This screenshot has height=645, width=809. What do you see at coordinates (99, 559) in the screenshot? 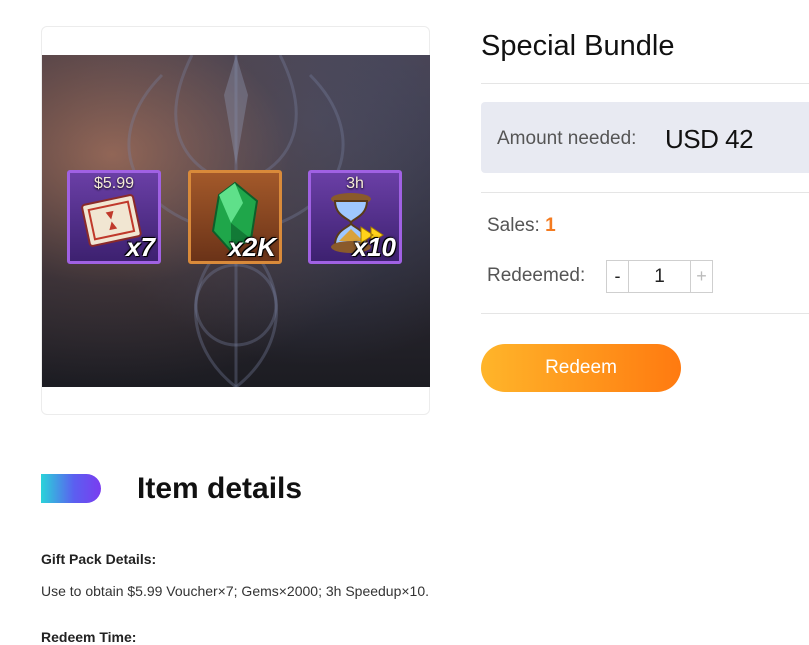
I see `gift-pack-label: Gift Pack Details:` at bounding box center [99, 559].